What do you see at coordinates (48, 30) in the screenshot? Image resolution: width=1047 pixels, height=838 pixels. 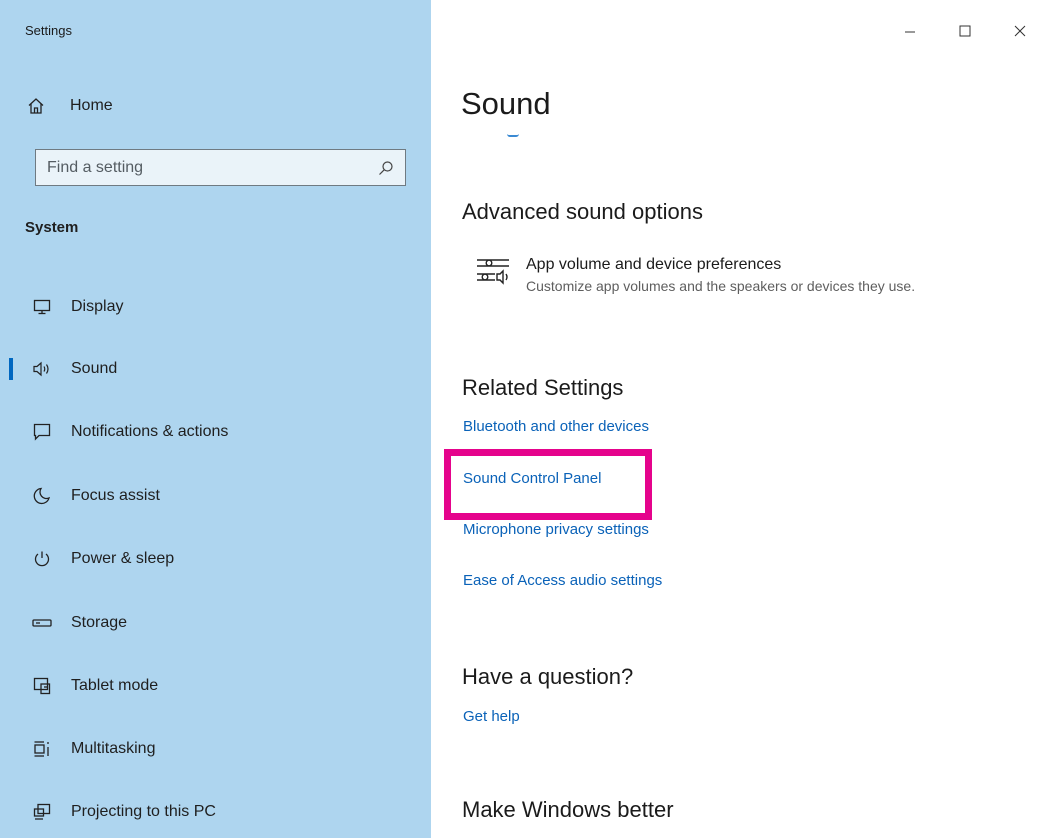 I see `window-title: Settings` at bounding box center [48, 30].